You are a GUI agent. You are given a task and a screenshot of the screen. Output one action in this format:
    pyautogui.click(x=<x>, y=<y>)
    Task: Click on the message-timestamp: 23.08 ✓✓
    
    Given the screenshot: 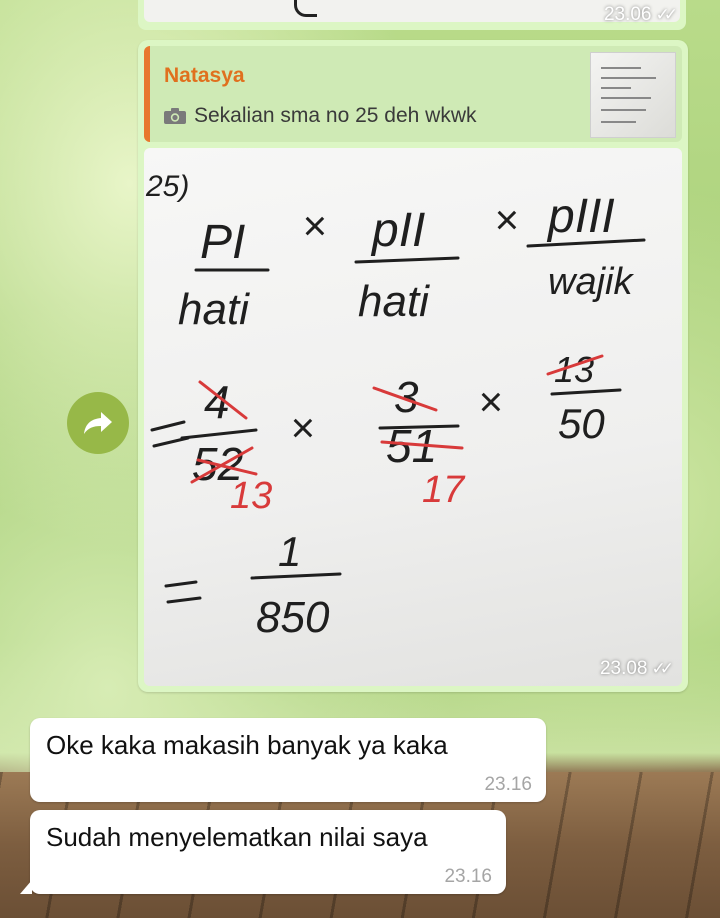 What is the action you would take?
    pyautogui.click(x=636, y=668)
    